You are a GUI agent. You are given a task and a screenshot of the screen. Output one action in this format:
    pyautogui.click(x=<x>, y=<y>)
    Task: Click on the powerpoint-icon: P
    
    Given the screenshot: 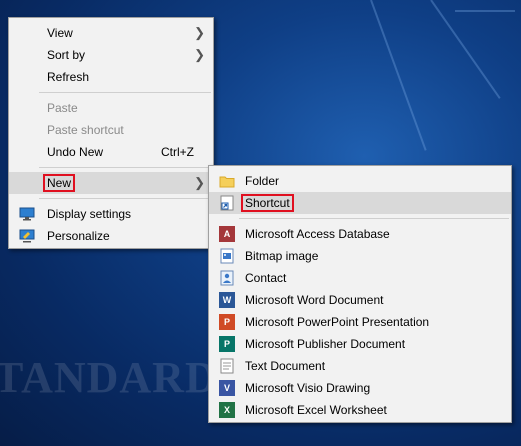 What is the action you would take?
    pyautogui.click(x=227, y=322)
    